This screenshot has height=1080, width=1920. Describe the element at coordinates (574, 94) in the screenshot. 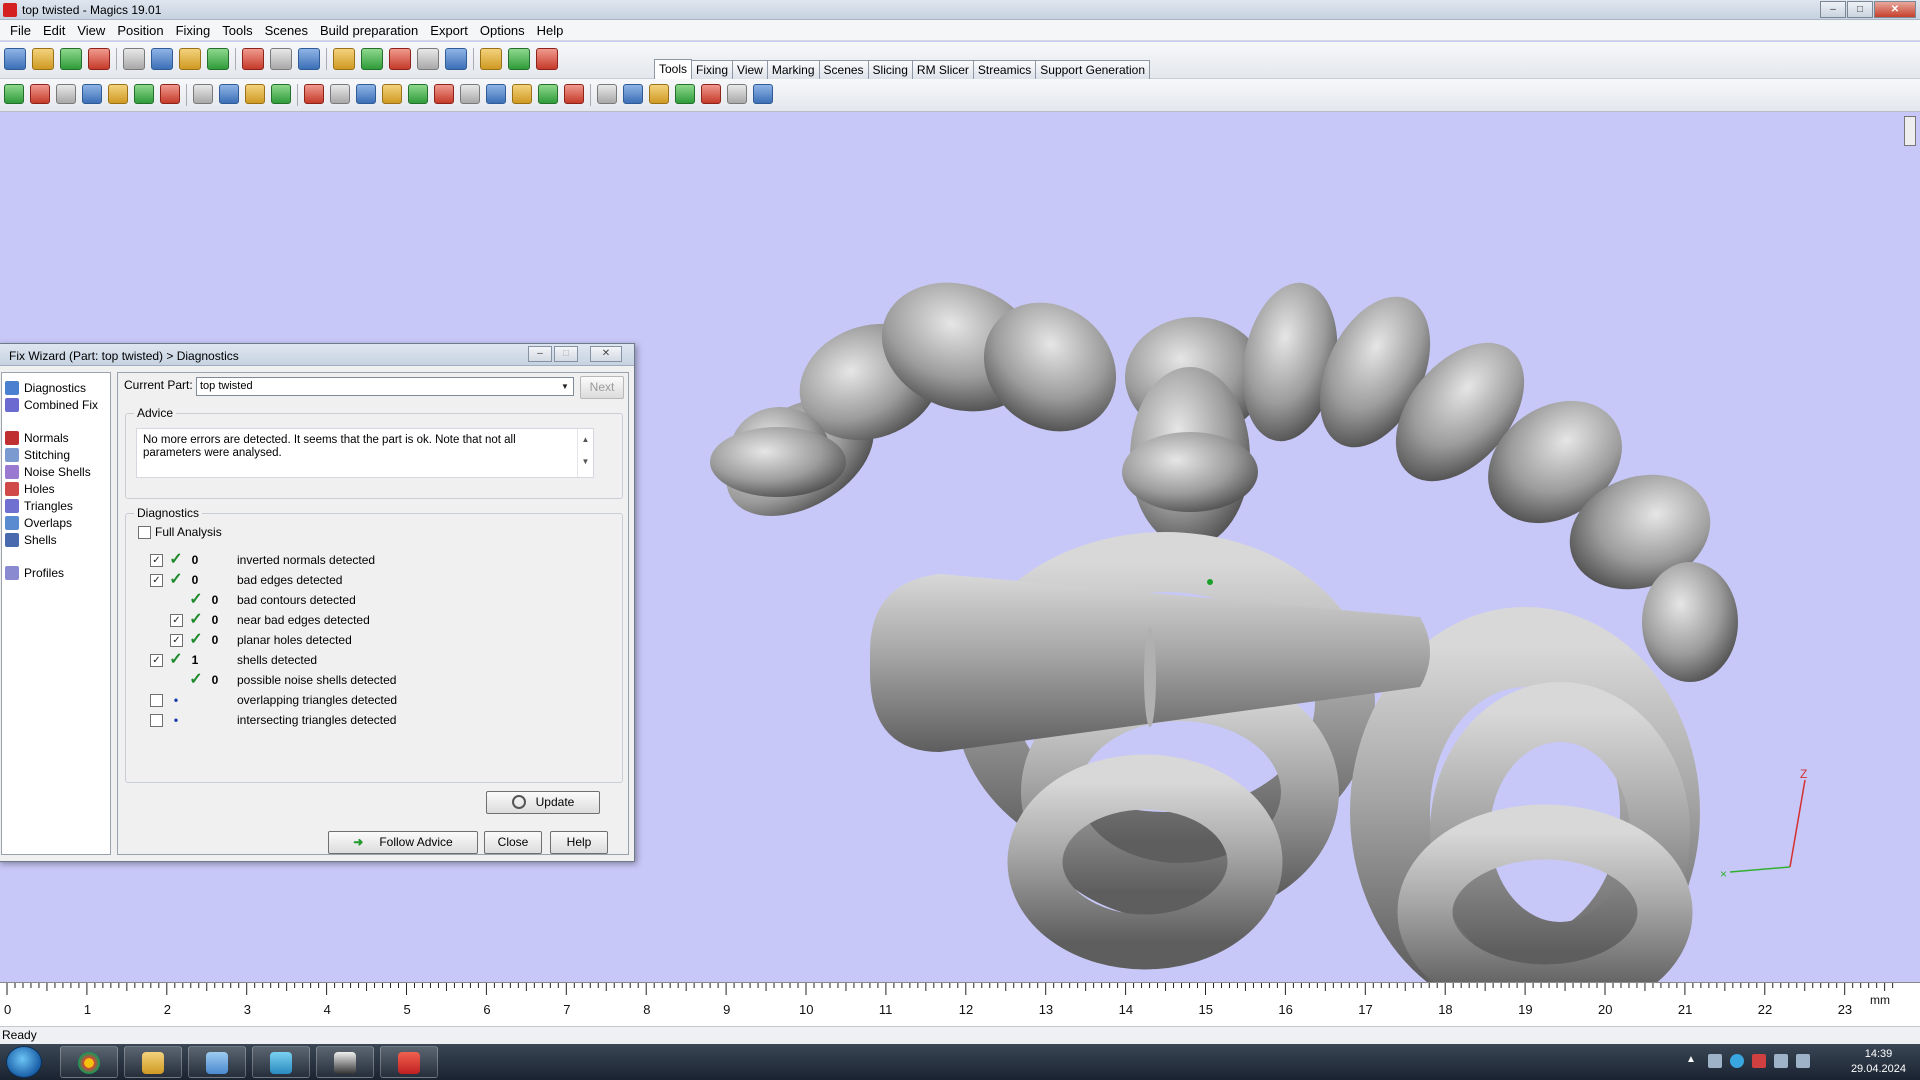

I see `fit-icon` at that location.